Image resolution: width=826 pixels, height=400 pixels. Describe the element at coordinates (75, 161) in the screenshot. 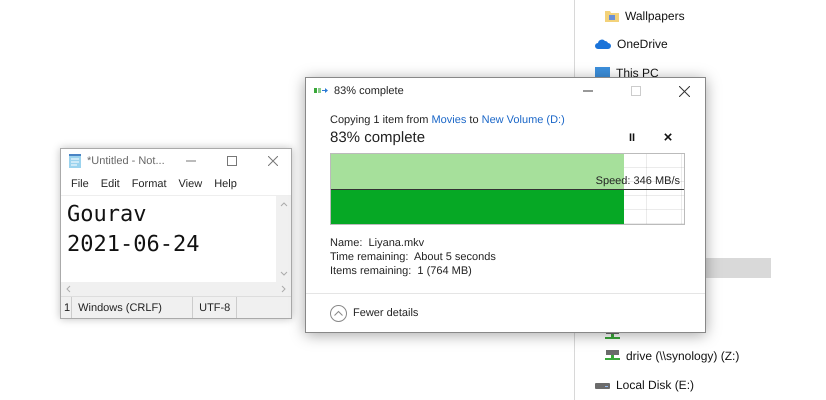

I see `notepad-icon` at that location.